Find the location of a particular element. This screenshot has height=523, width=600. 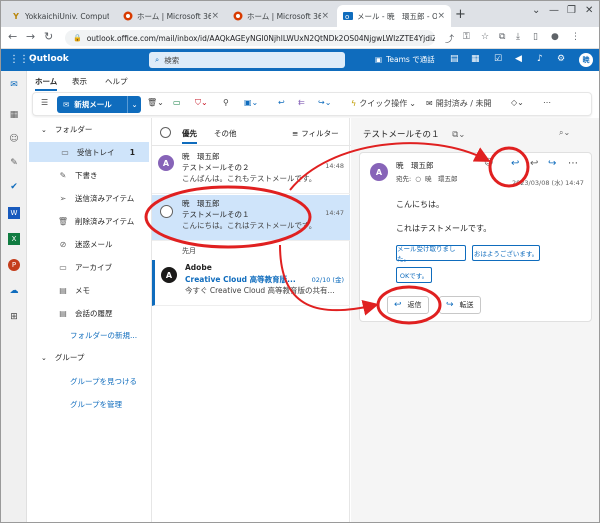

tab-home: ホーム is located at coordinates (46, 83).